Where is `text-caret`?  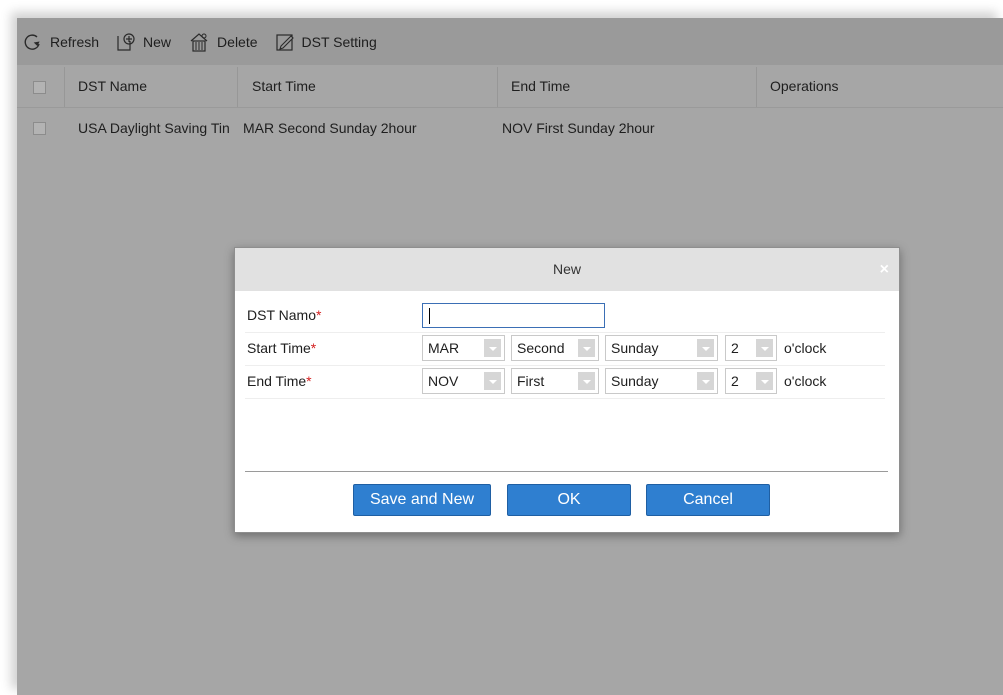
text-caret is located at coordinates (429, 316).